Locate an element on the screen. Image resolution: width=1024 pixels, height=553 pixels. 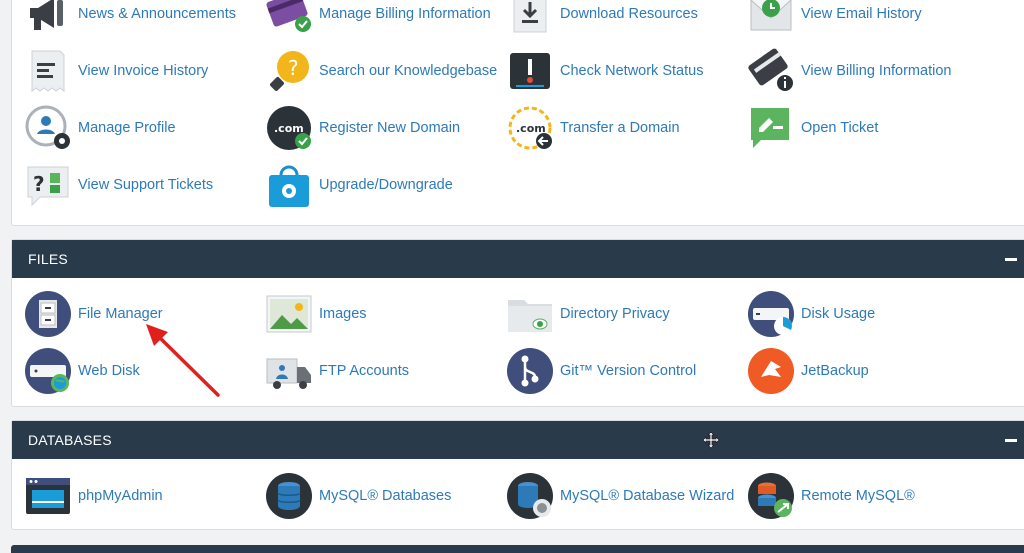
upgrade-downgrade-link: Upgrade/Downgrade is located at coordinates (359, 185).